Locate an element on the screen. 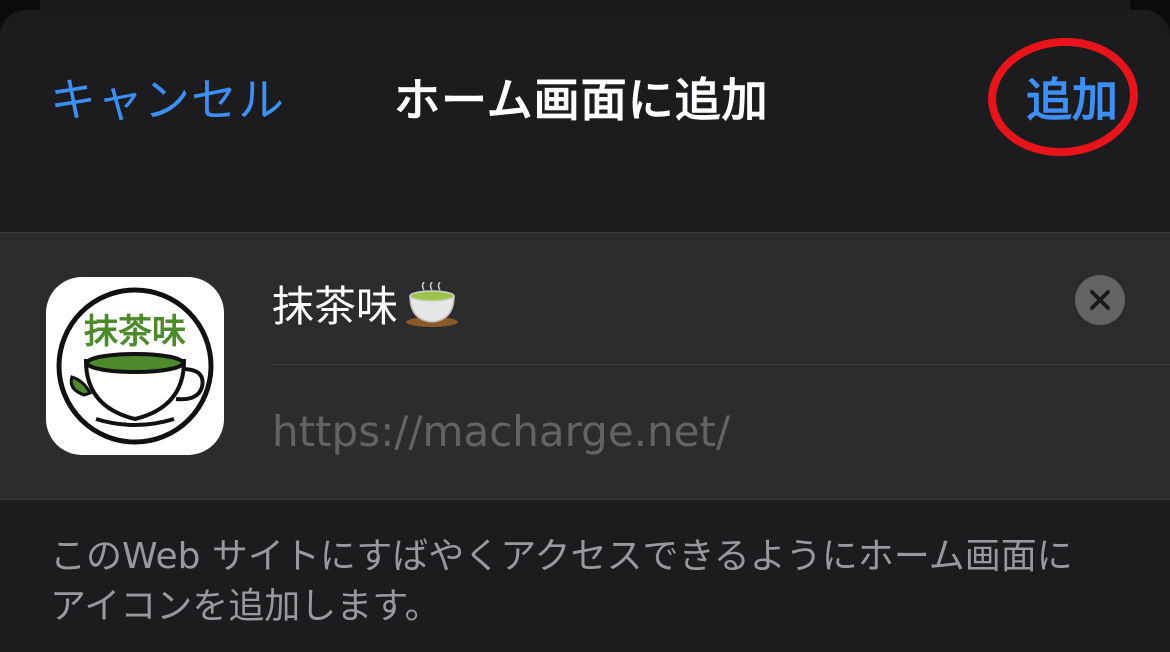  teacup-emoji-icon is located at coordinates (432, 309).